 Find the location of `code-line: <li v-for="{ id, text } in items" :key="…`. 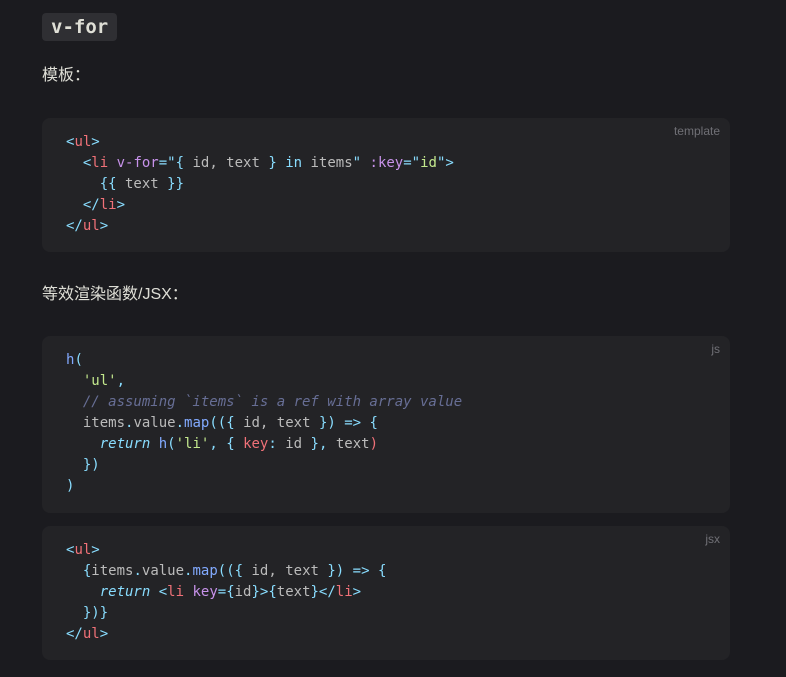

code-line: <li v-for="{ id, text } in items" :key="… is located at coordinates (260, 163).